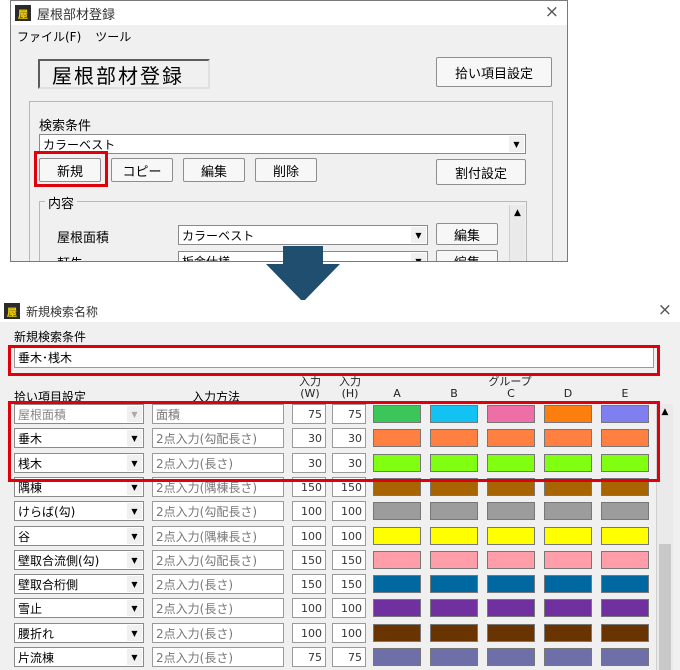 This screenshot has height=670, width=680. What do you see at coordinates (467, 255) in the screenshot?
I see `row-edit-button: 編集` at bounding box center [467, 255].